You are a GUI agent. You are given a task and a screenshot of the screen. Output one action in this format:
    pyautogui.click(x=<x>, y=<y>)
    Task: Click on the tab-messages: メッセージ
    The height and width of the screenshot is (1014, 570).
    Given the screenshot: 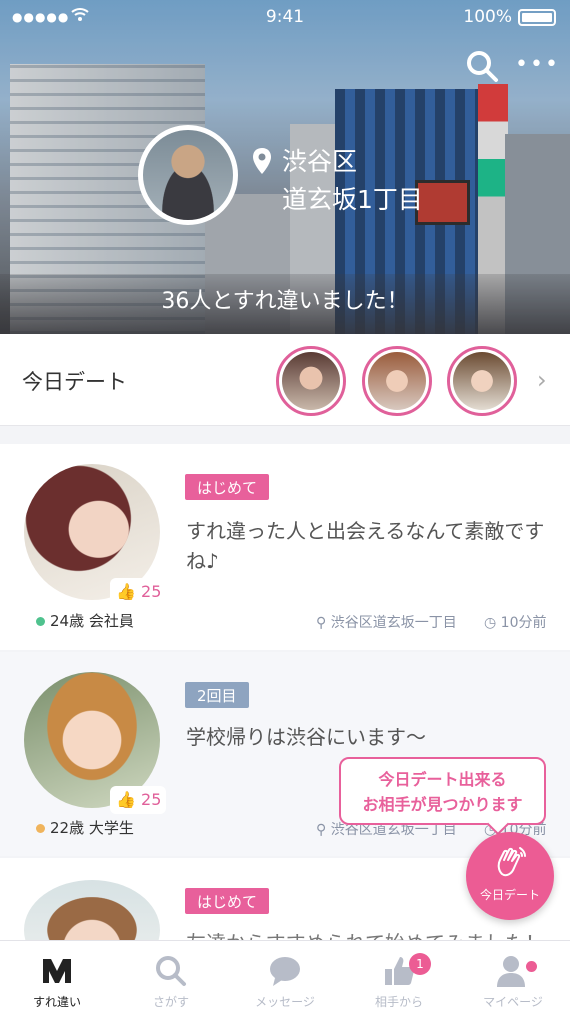 What is the action you would take?
    pyautogui.click(x=285, y=977)
    